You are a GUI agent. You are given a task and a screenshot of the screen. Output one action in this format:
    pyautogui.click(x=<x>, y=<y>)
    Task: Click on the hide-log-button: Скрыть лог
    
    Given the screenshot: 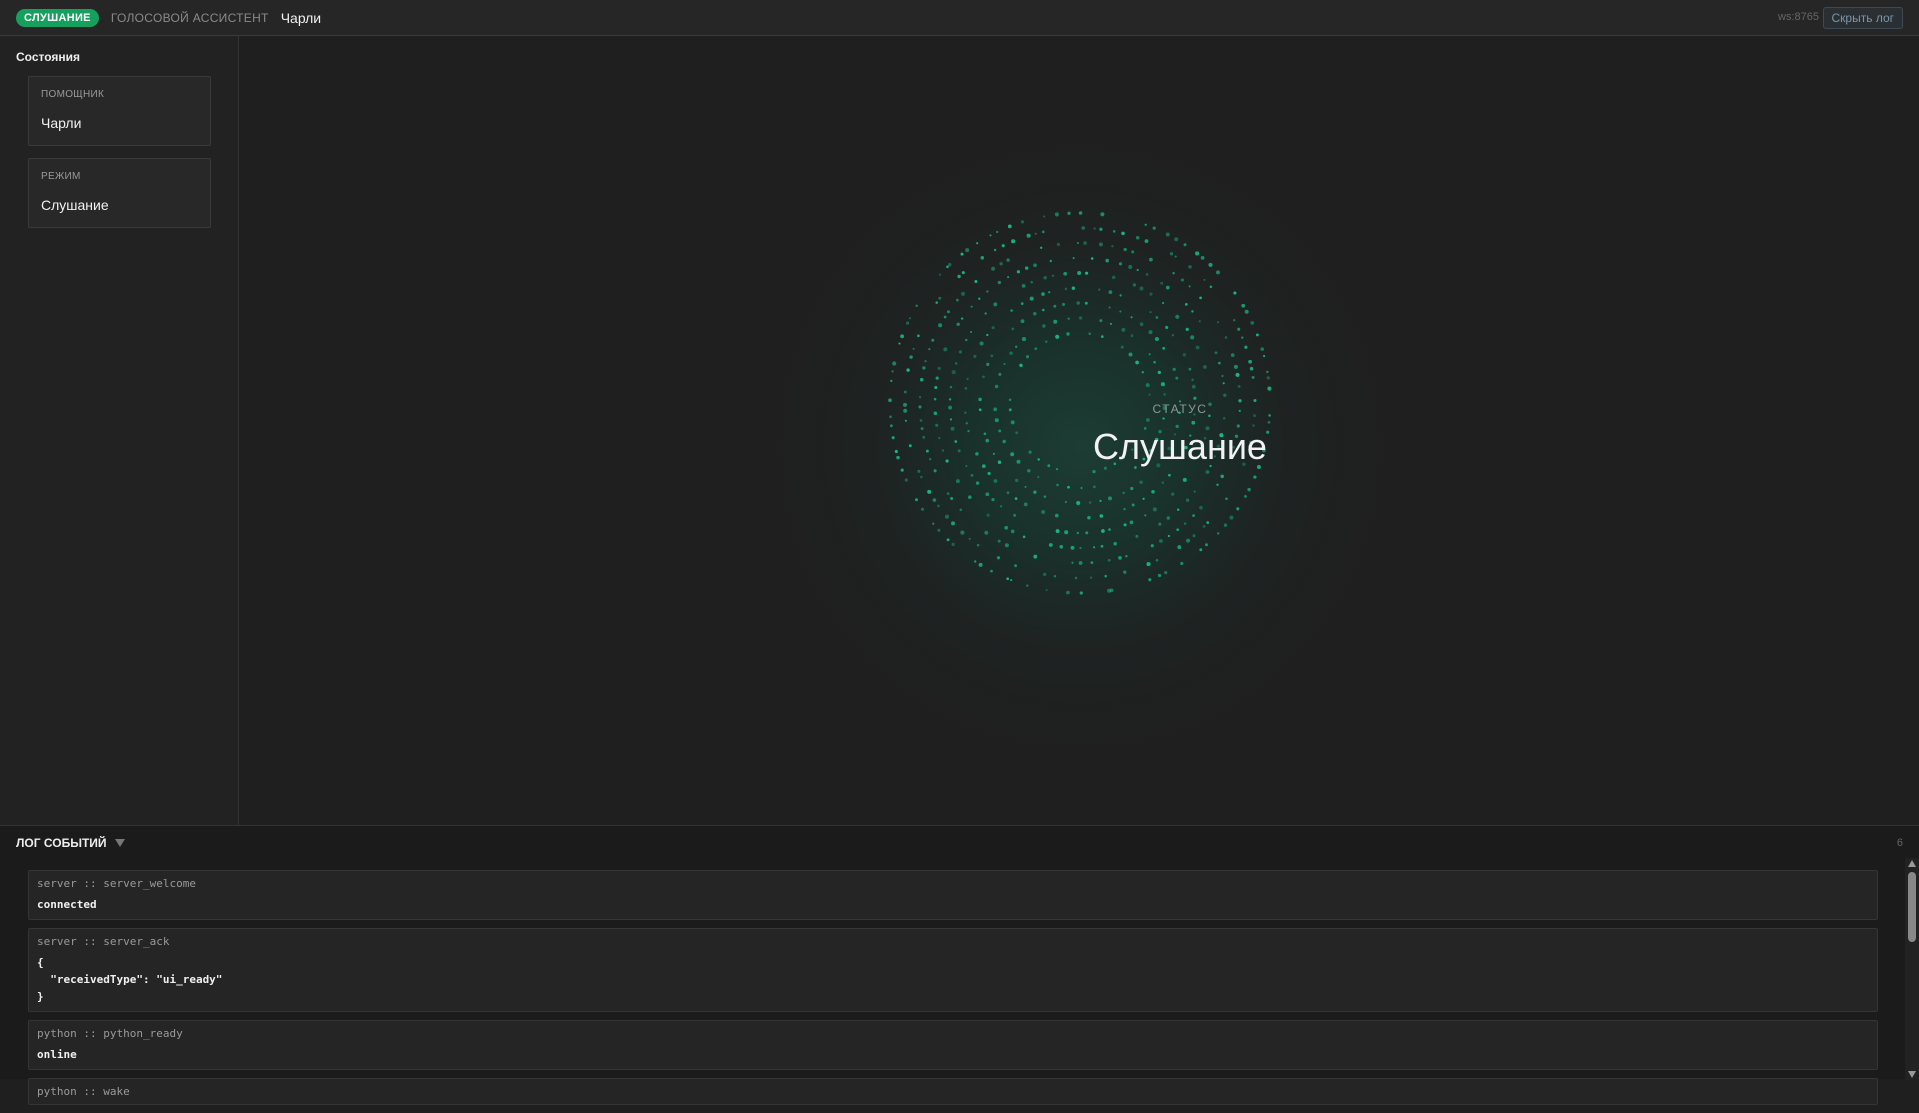 What is the action you would take?
    pyautogui.click(x=1862, y=18)
    